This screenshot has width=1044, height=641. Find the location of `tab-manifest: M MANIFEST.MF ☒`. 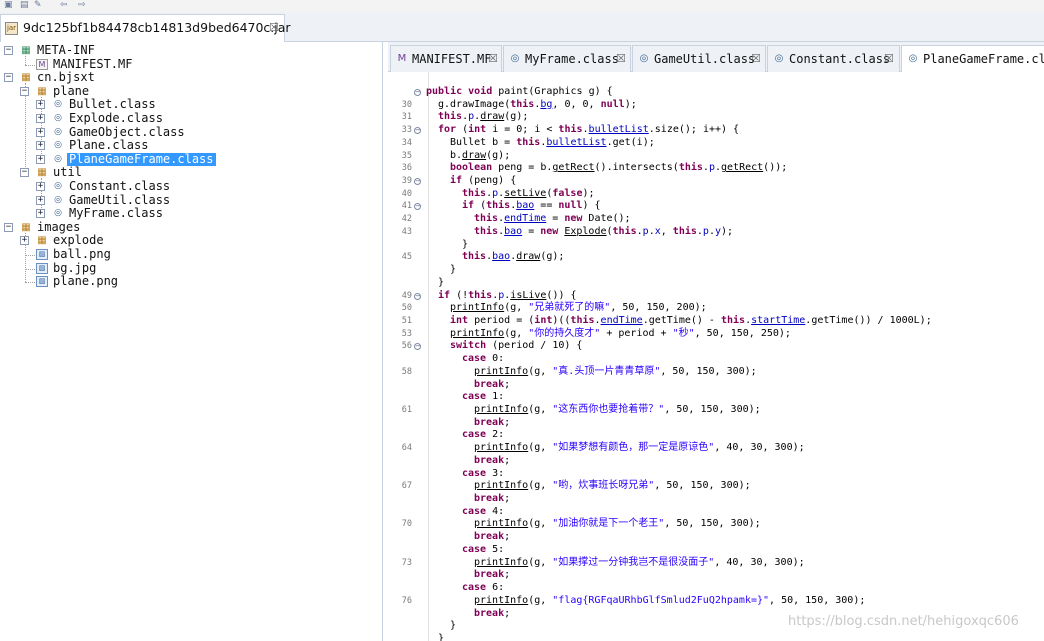

tab-manifest: M MANIFEST.MF ☒ is located at coordinates (446, 58).